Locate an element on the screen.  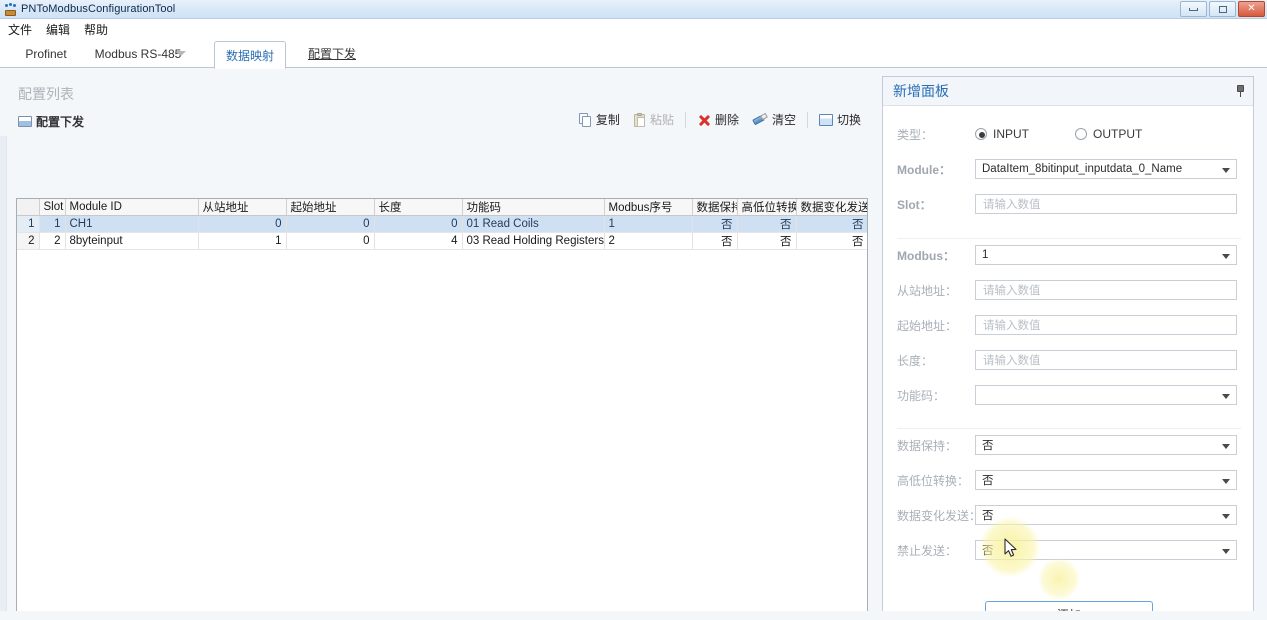
page-title: 配置列表 is located at coordinates (46, 94).